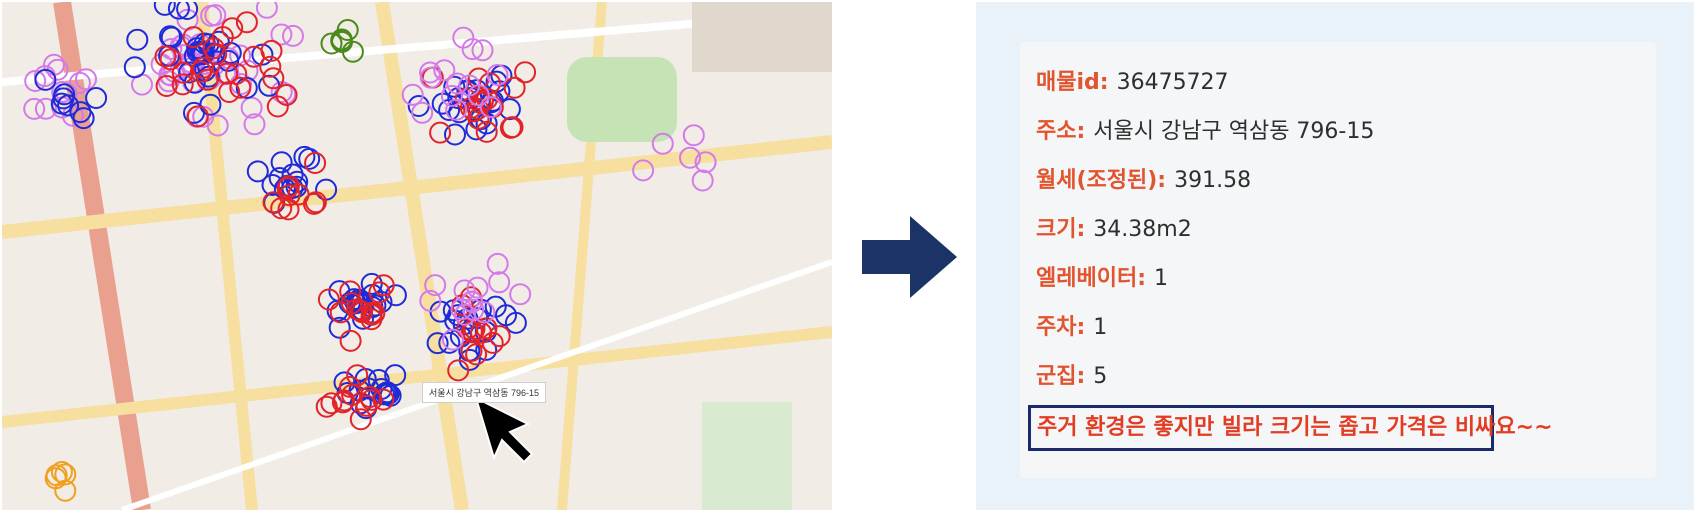 This screenshot has height=512, width=1696. I want to click on field-value: 서울시 강남구 역삼동 796-15, so click(1234, 131).